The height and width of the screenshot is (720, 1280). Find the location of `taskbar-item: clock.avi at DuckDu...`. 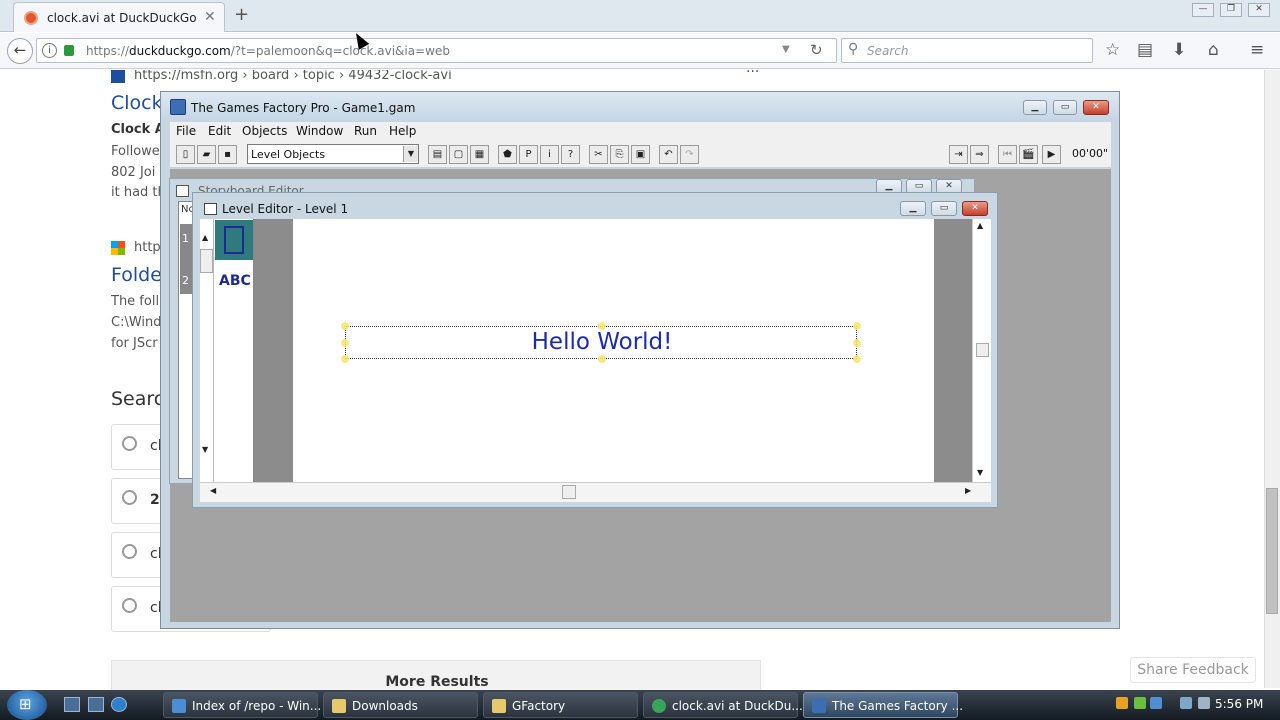

taskbar-item: clock.avi at DuckDu... is located at coordinates (723, 705).